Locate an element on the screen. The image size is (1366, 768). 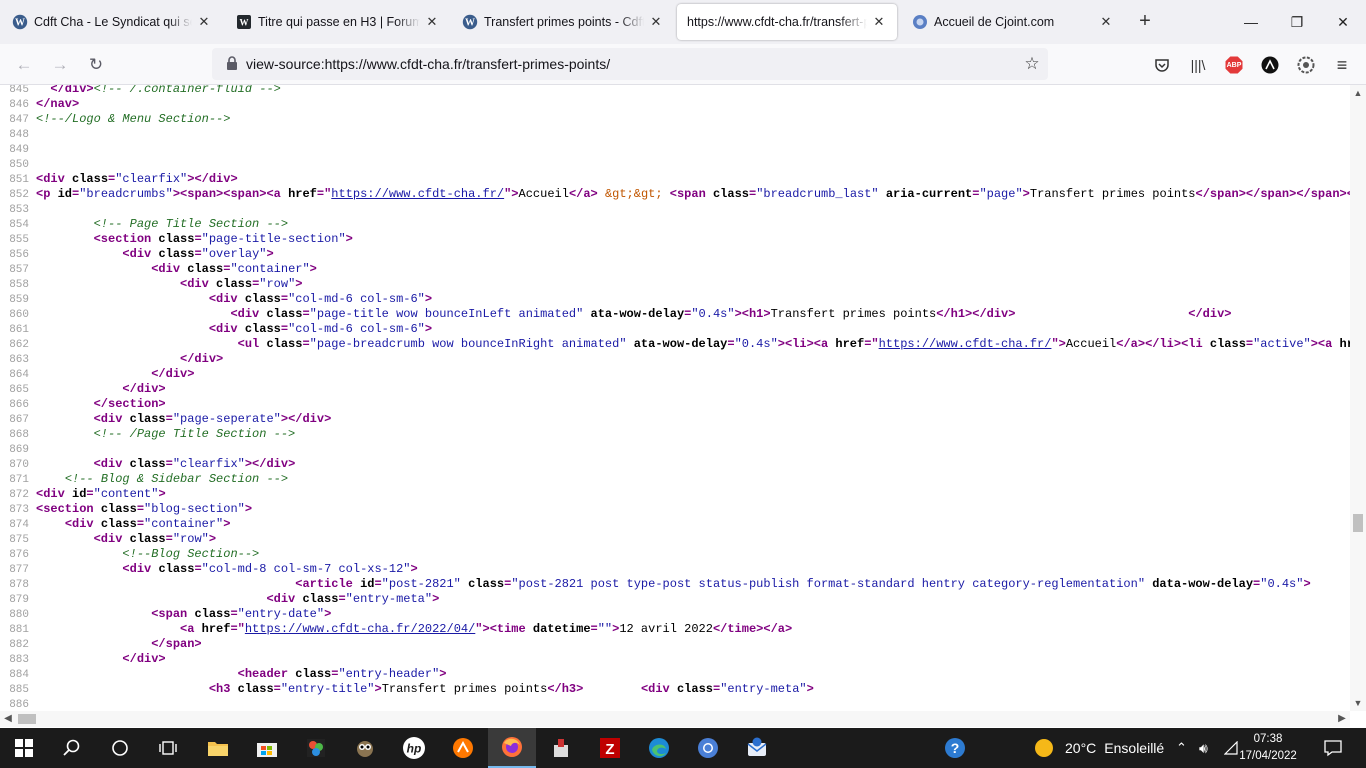
task-view-icon is located at coordinates (168, 748).